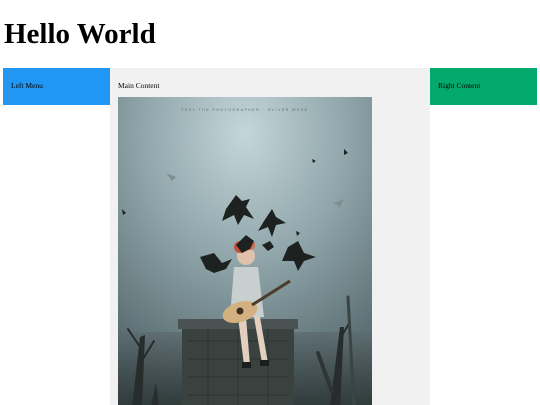 The height and width of the screenshot is (405, 540). What do you see at coordinates (80, 34) in the screenshot?
I see `page-title: Hello World` at bounding box center [80, 34].